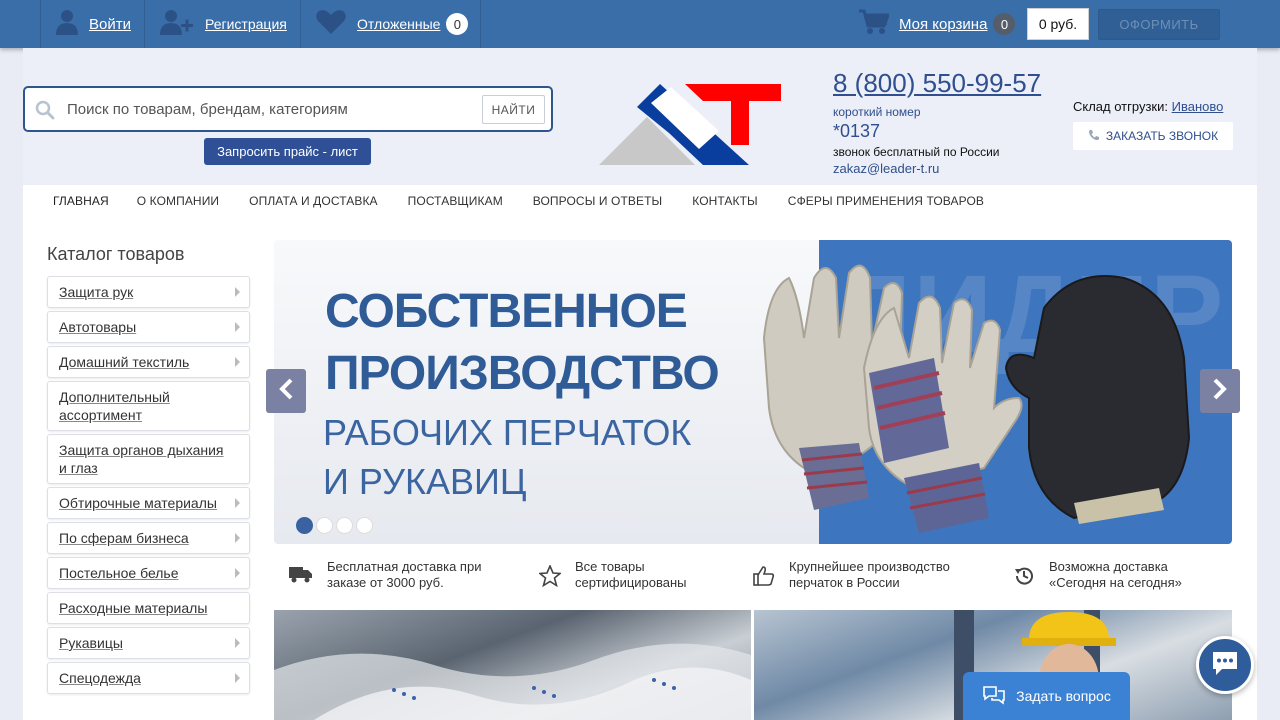  What do you see at coordinates (1159, 24) in the screenshot?
I see `checkout-button: ОФОРМИТЬ` at bounding box center [1159, 24].